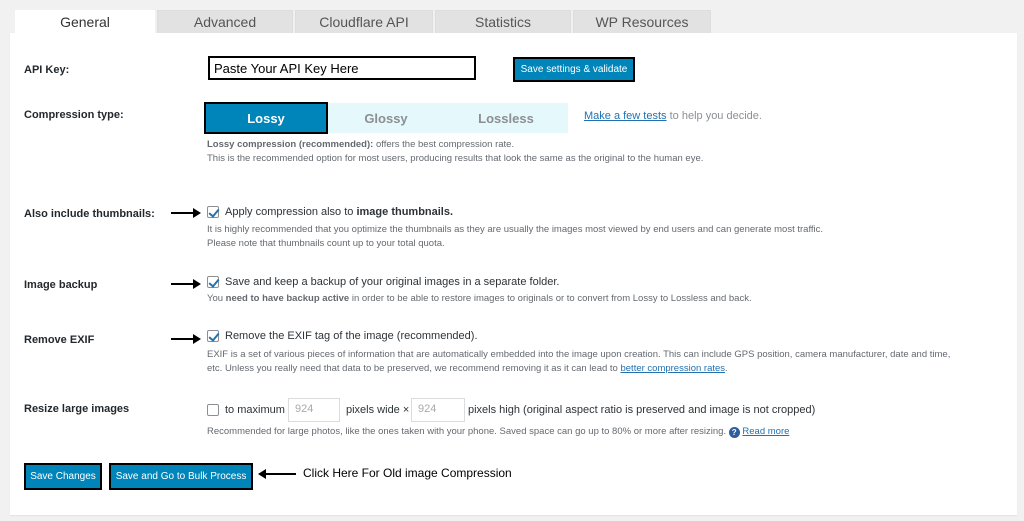 The image size is (1024, 521). What do you see at coordinates (672, 368) in the screenshot?
I see `better-compression-link: better compression rates` at bounding box center [672, 368].